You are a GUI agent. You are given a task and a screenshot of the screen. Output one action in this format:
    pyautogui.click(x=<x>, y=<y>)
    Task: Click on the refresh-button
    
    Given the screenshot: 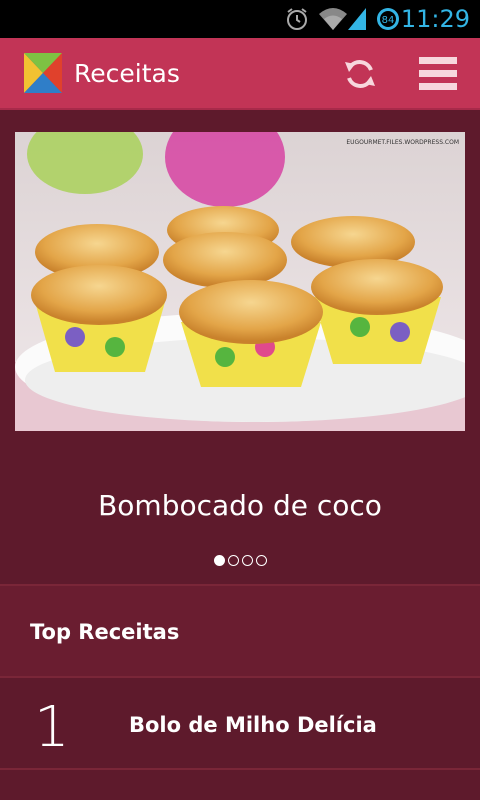 What is the action you would take?
    pyautogui.click(x=360, y=74)
    